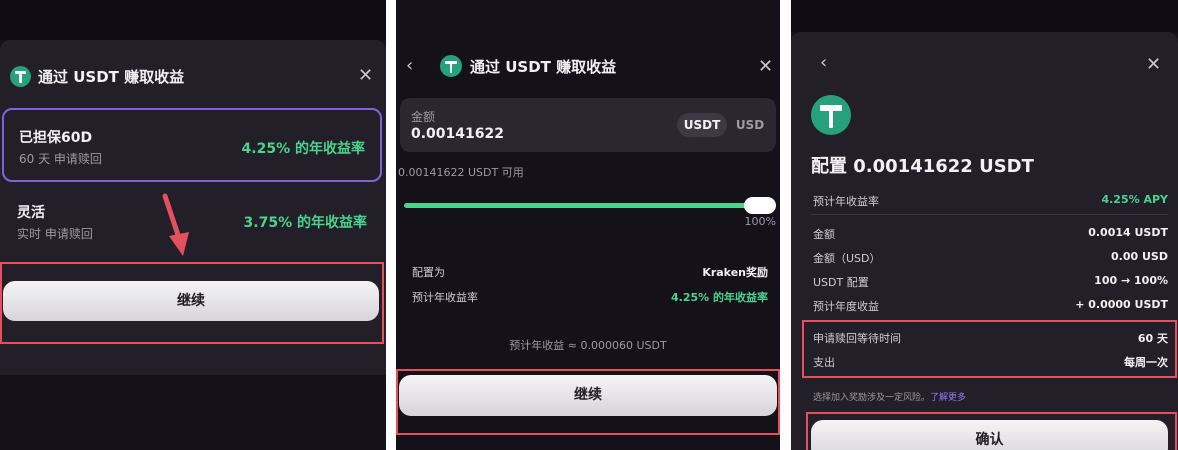 The height and width of the screenshot is (450, 1178). Describe the element at coordinates (735, 272) in the screenshot. I see `allocate-value: Kraken奖励` at that location.